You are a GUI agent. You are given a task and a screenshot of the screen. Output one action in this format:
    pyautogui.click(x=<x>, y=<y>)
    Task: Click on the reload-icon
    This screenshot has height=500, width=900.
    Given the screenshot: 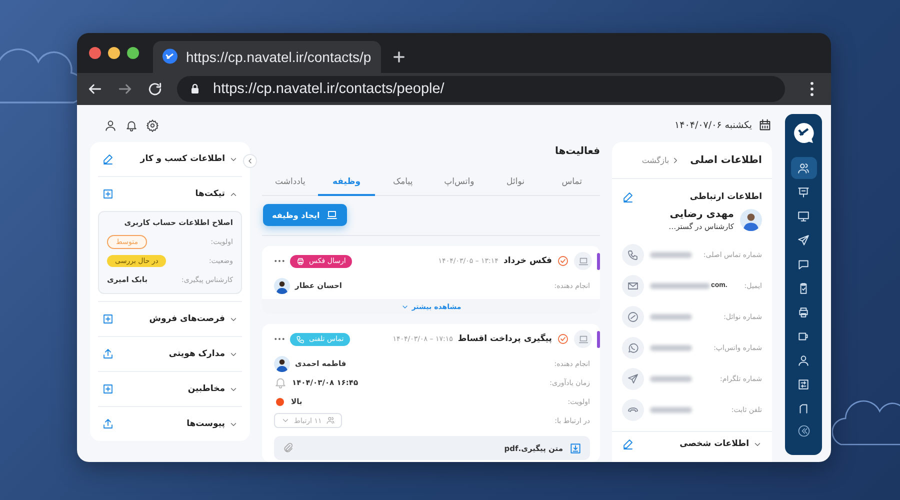 What is the action you would take?
    pyautogui.click(x=155, y=89)
    